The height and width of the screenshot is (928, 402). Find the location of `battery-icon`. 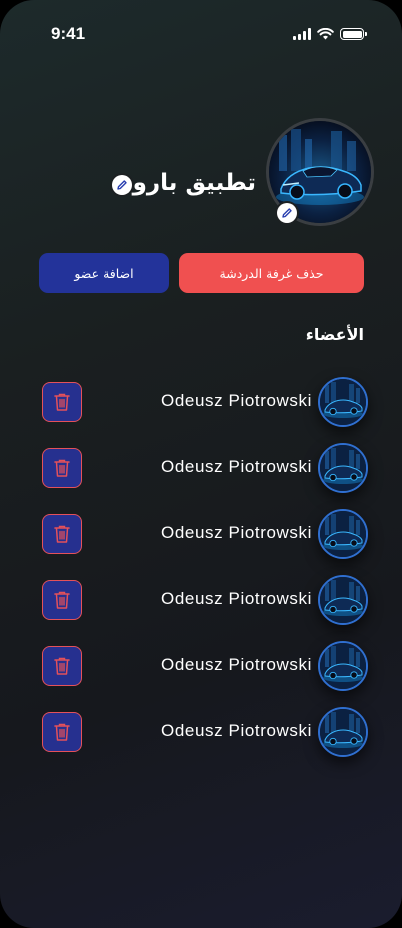

battery-icon is located at coordinates (353, 34).